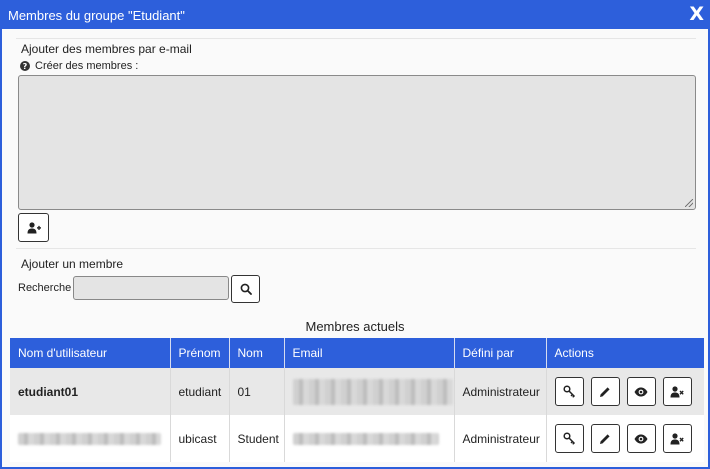 The height and width of the screenshot is (469, 710). What do you see at coordinates (200, 353) in the screenshot?
I see `column-header-firstname: Prénom` at bounding box center [200, 353].